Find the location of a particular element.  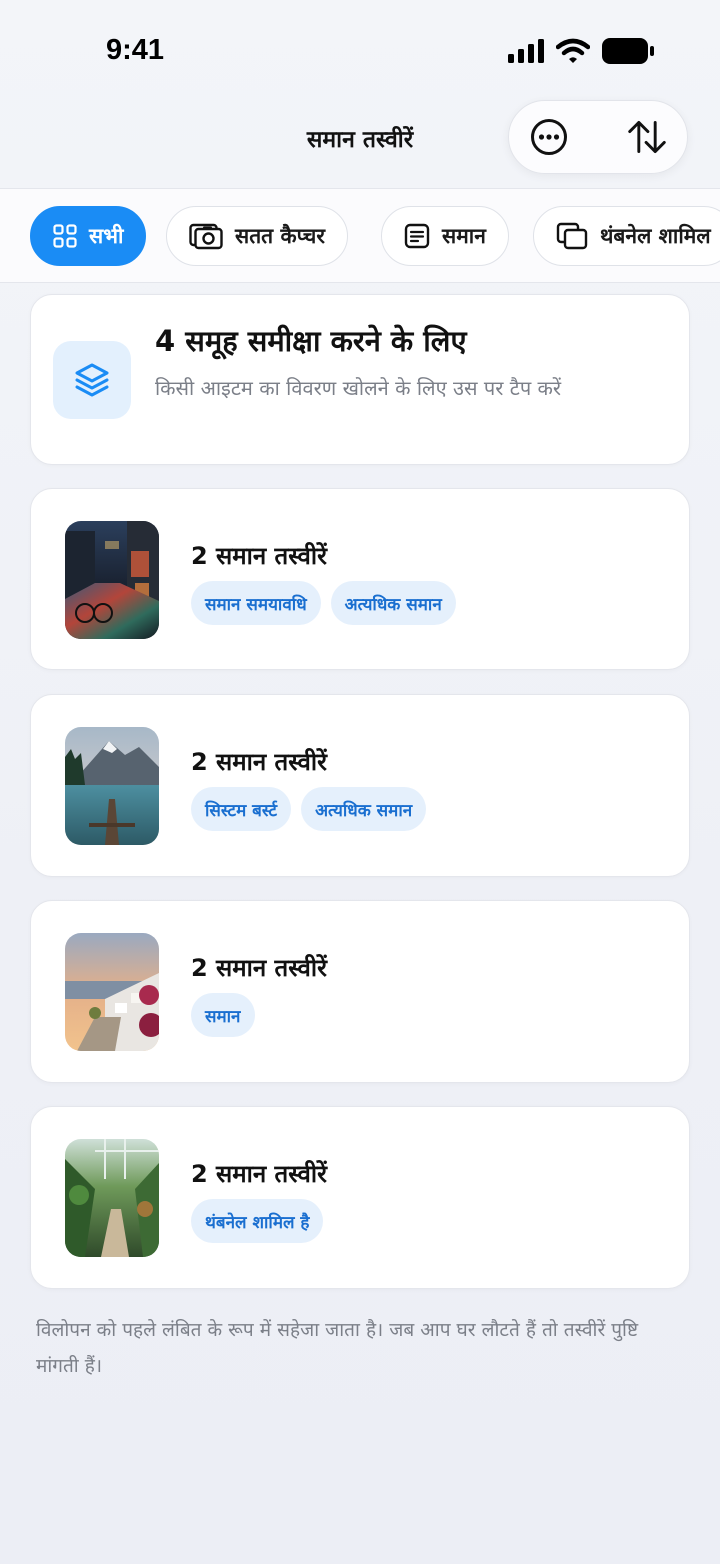

seaside-sunset-village-photo is located at coordinates (112, 992).